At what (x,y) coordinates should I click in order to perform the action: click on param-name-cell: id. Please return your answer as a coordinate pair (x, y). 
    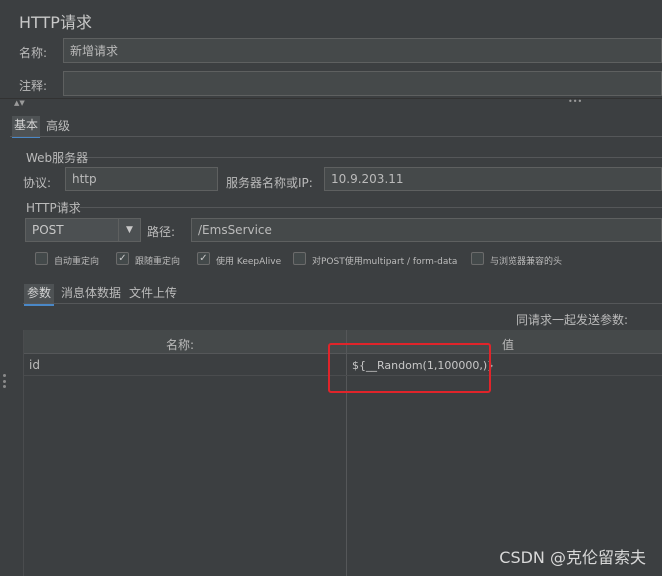
    Looking at the image, I should click on (34, 365).